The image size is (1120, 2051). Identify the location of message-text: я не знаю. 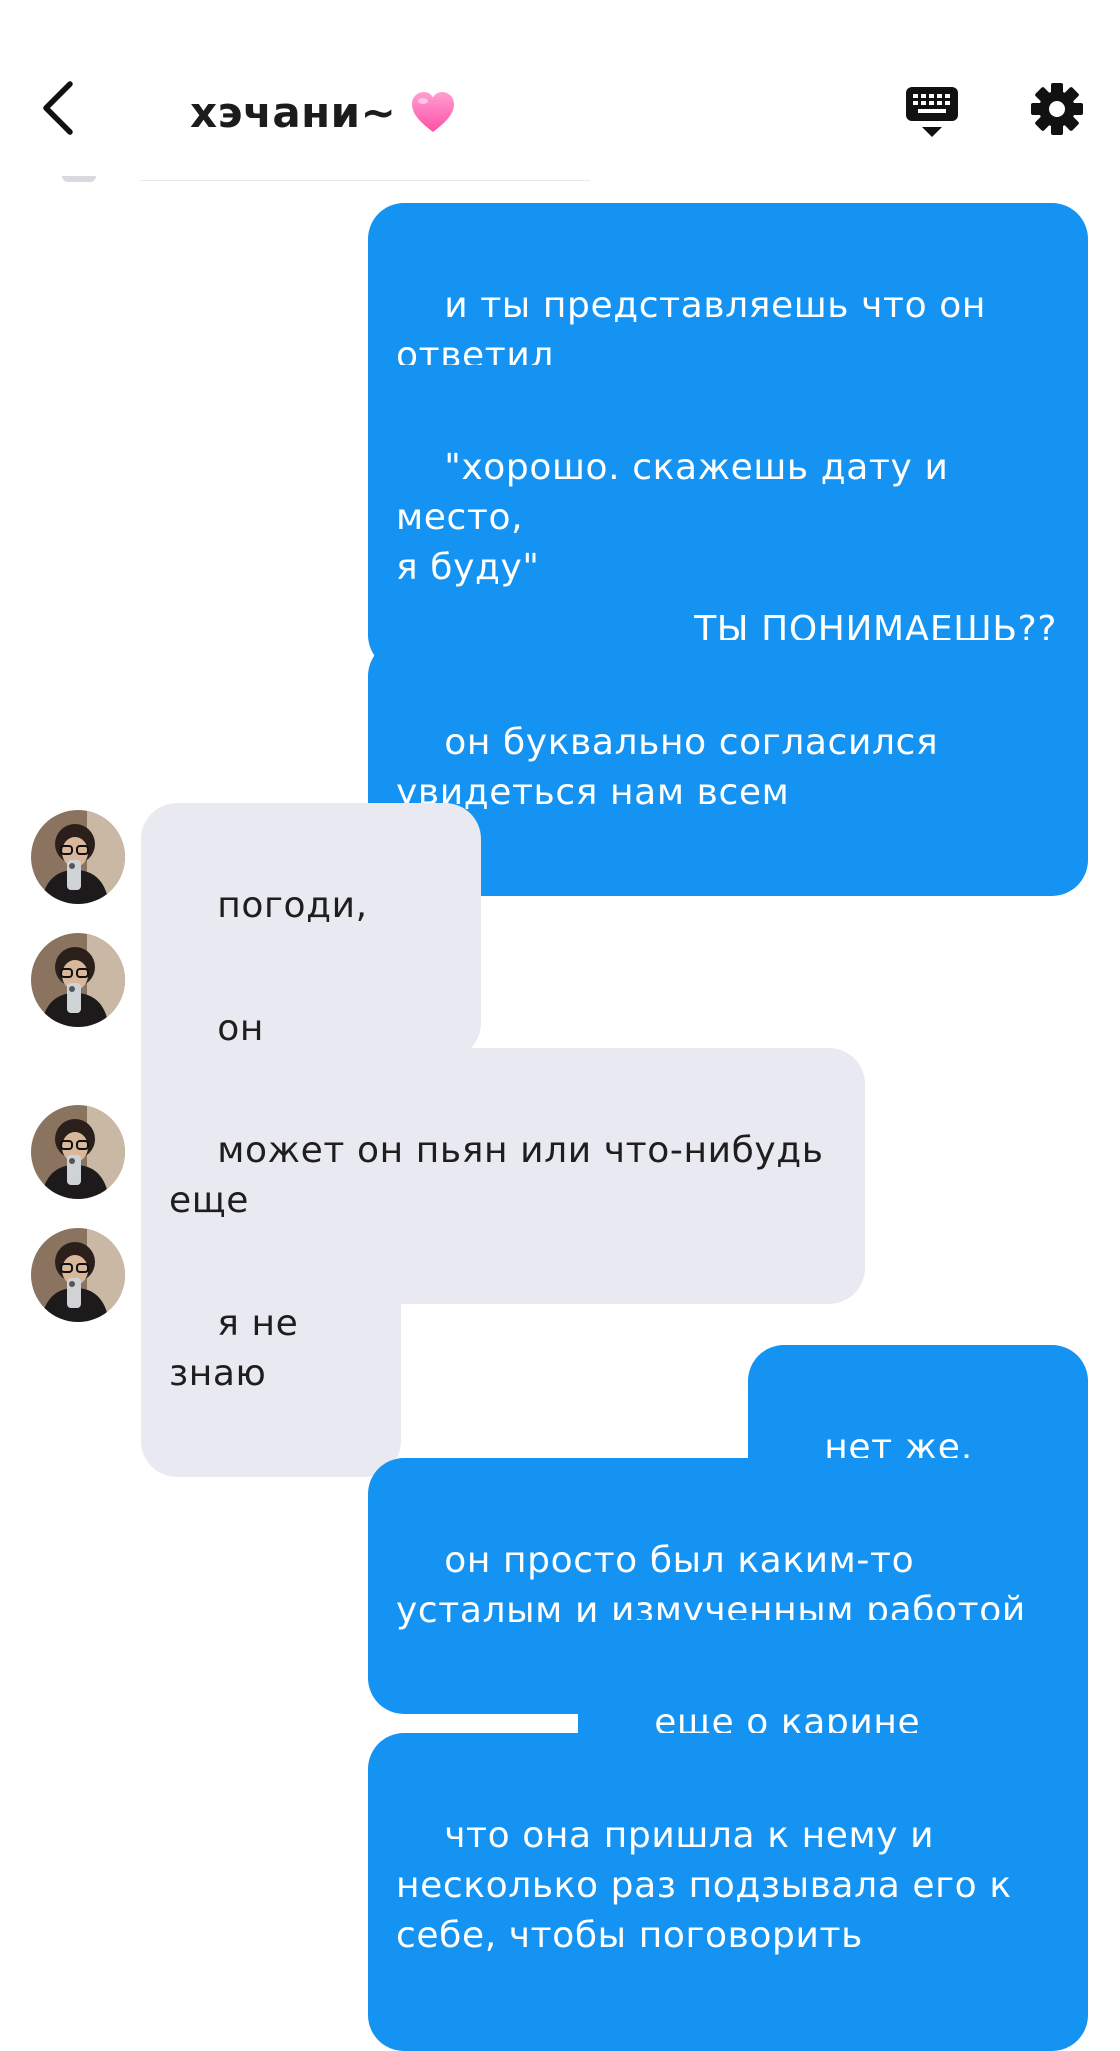
(240, 1348).